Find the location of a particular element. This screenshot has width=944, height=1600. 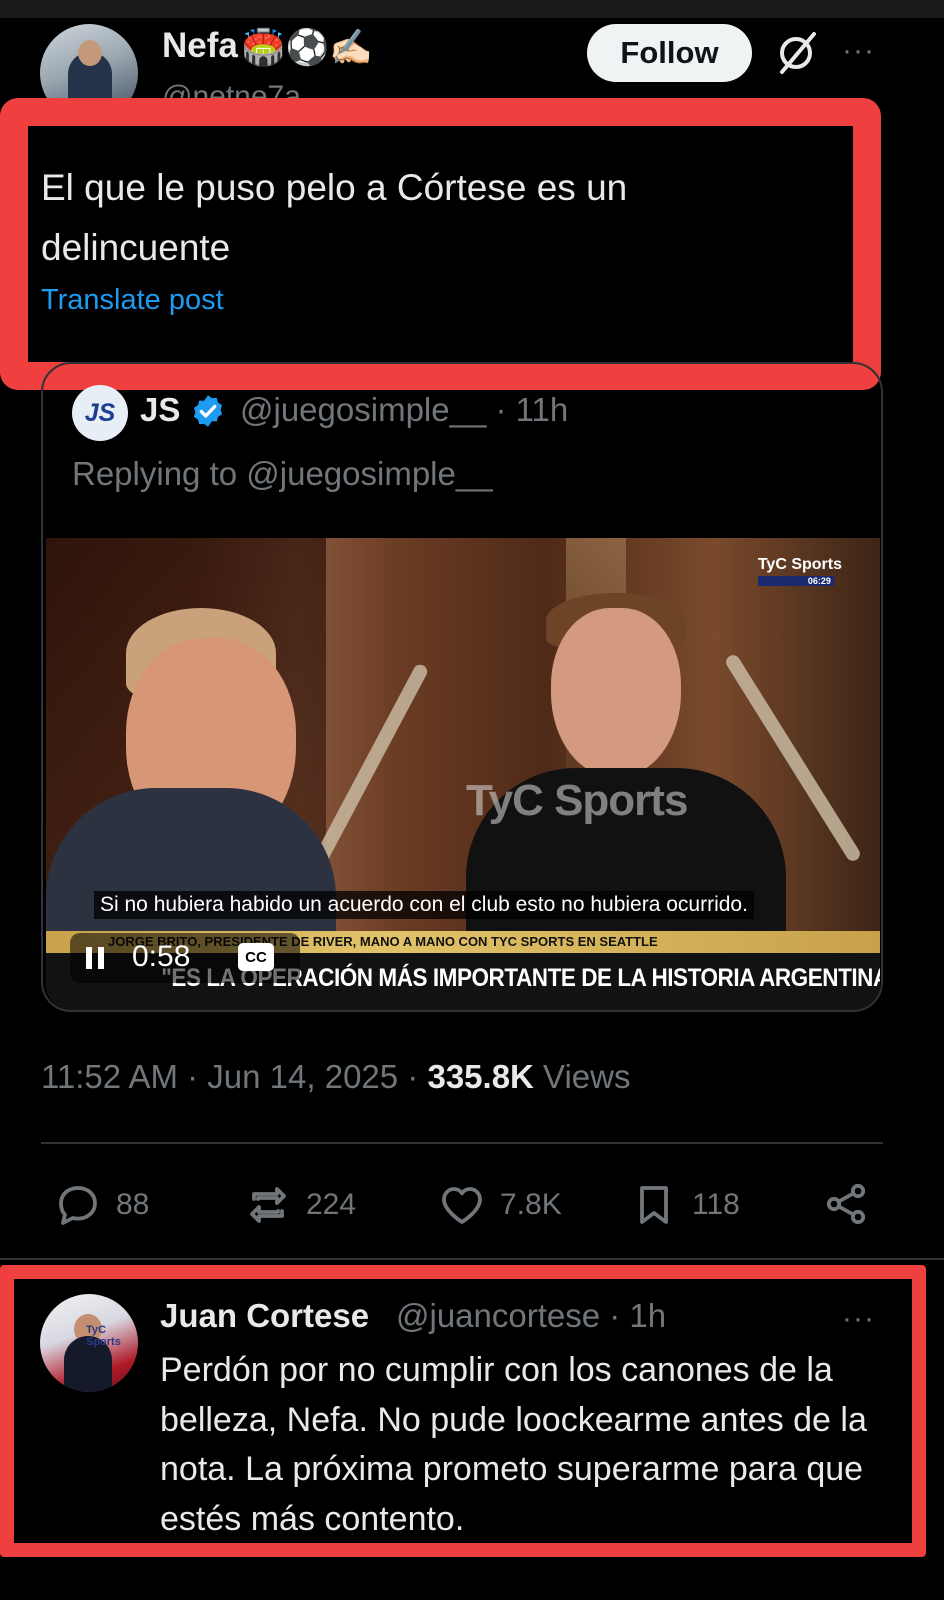

heart-icon is located at coordinates (462, 1205).